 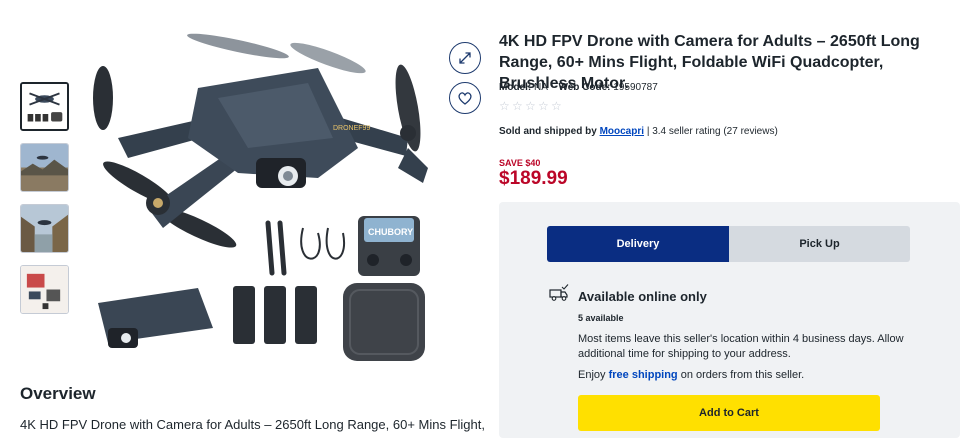 I want to click on case-brand-text: CHUBORY, so click(x=390, y=232).